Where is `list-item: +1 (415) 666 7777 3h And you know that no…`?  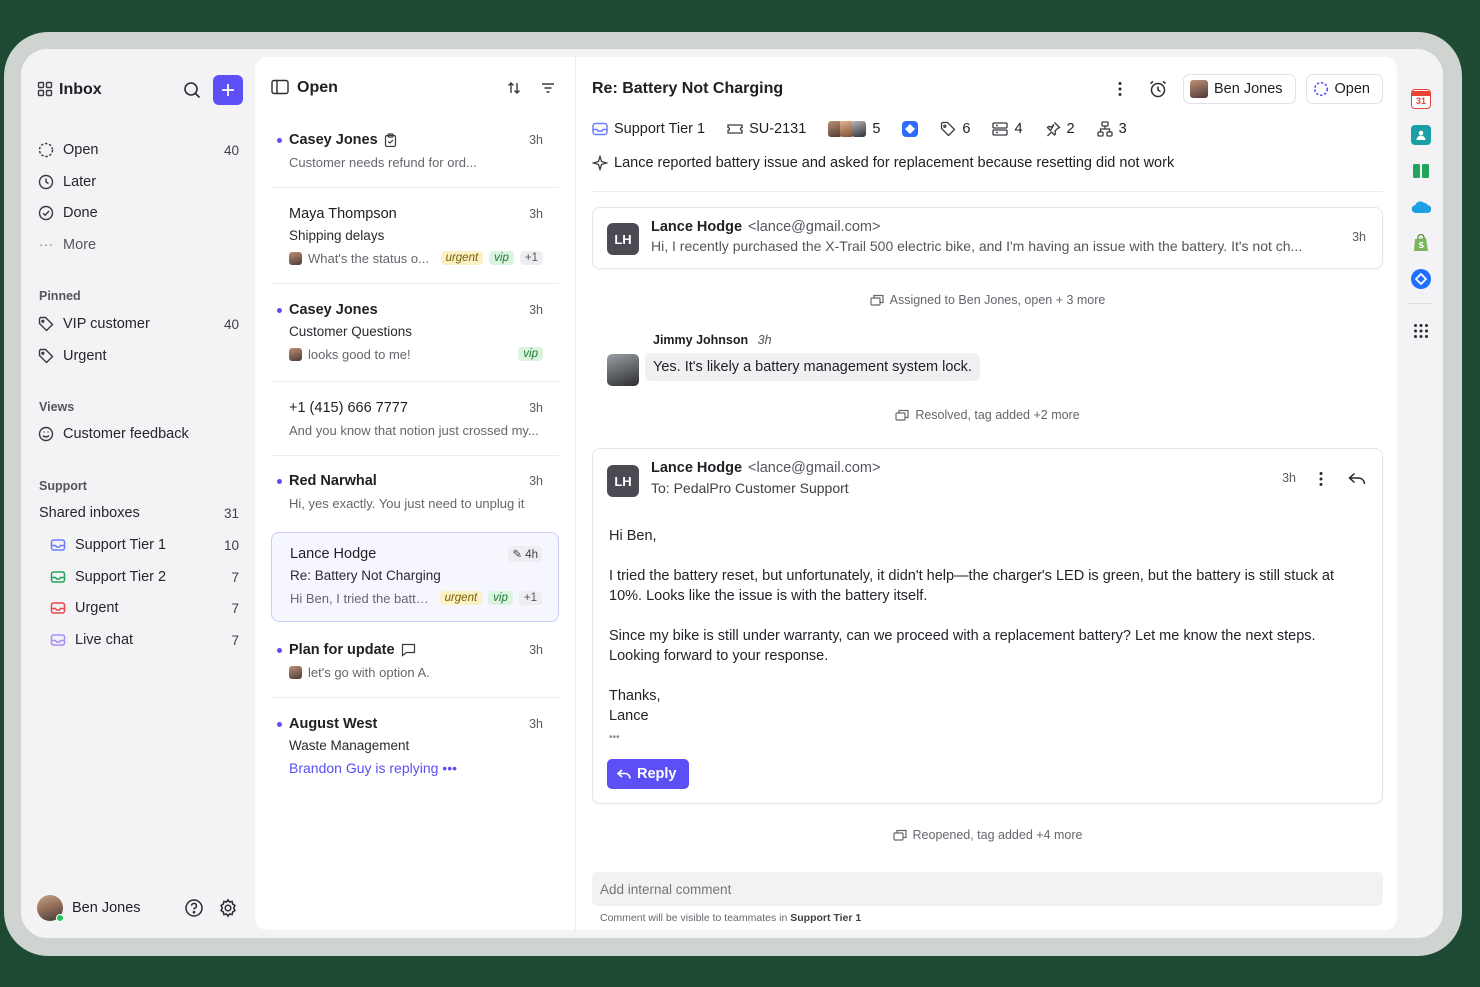 list-item: +1 (415) 666 7777 3h And you know that no… is located at coordinates (415, 419).